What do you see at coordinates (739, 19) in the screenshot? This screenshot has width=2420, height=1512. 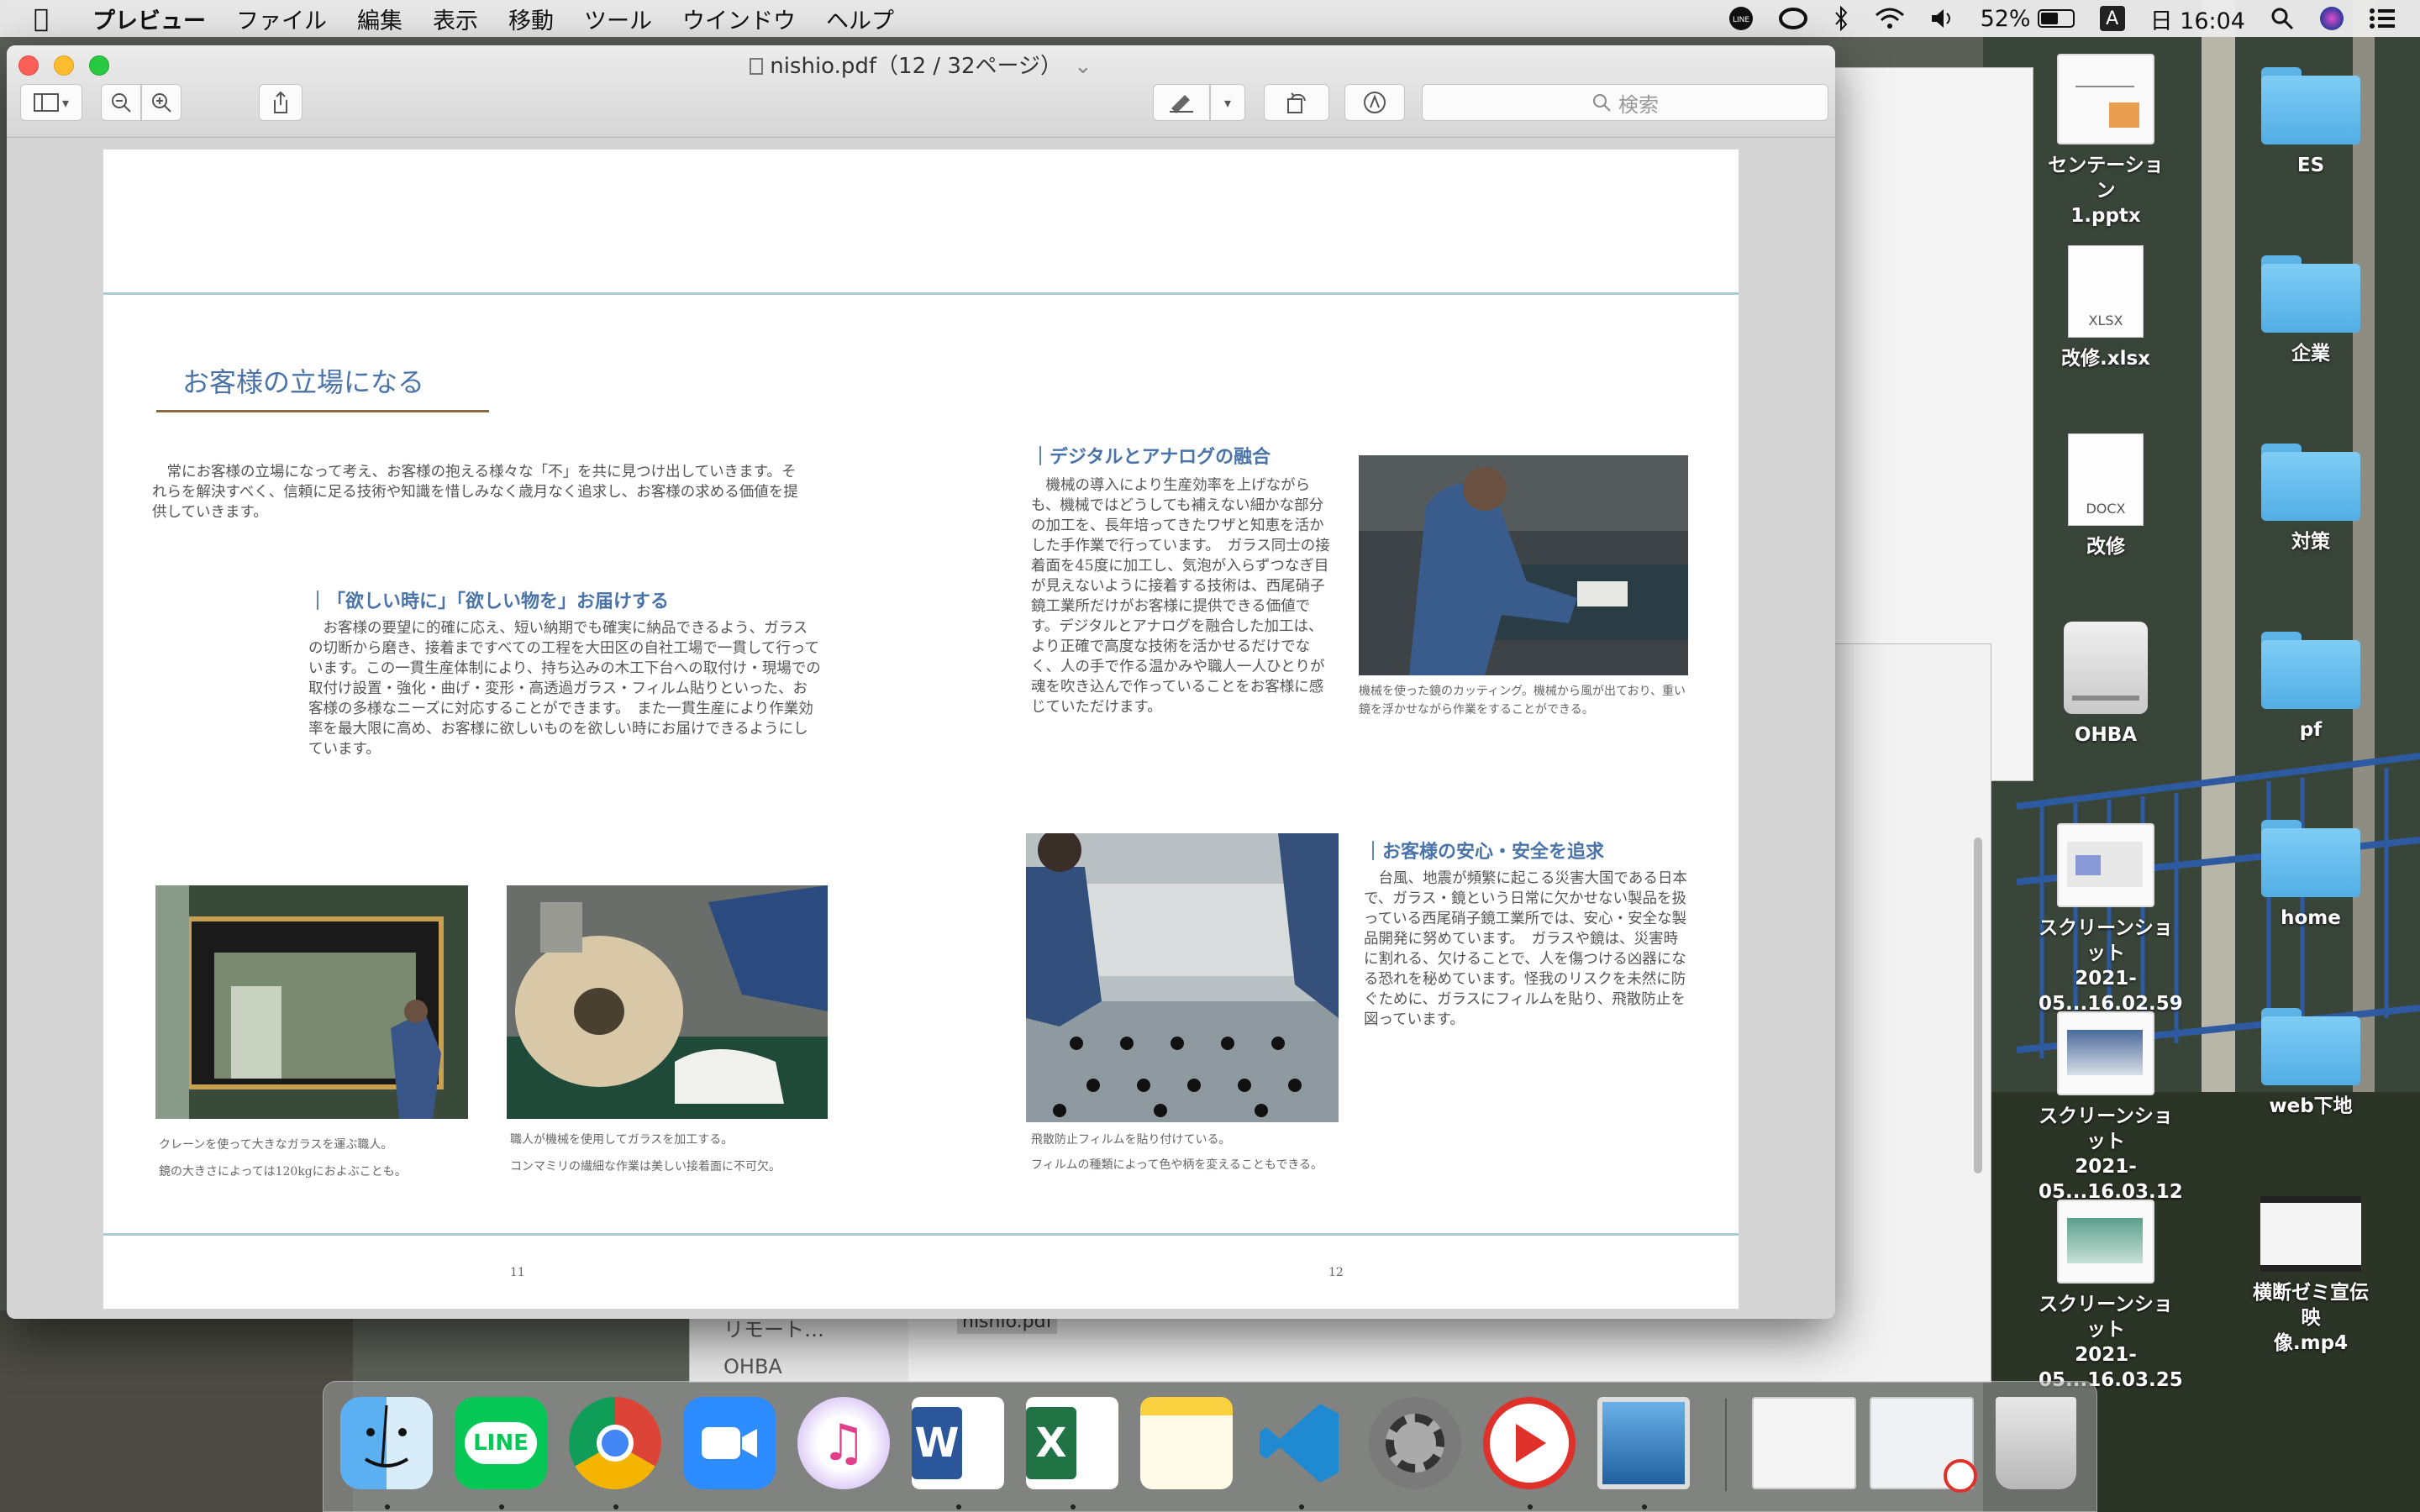 I see `menu-window: ウインドウ` at bounding box center [739, 19].